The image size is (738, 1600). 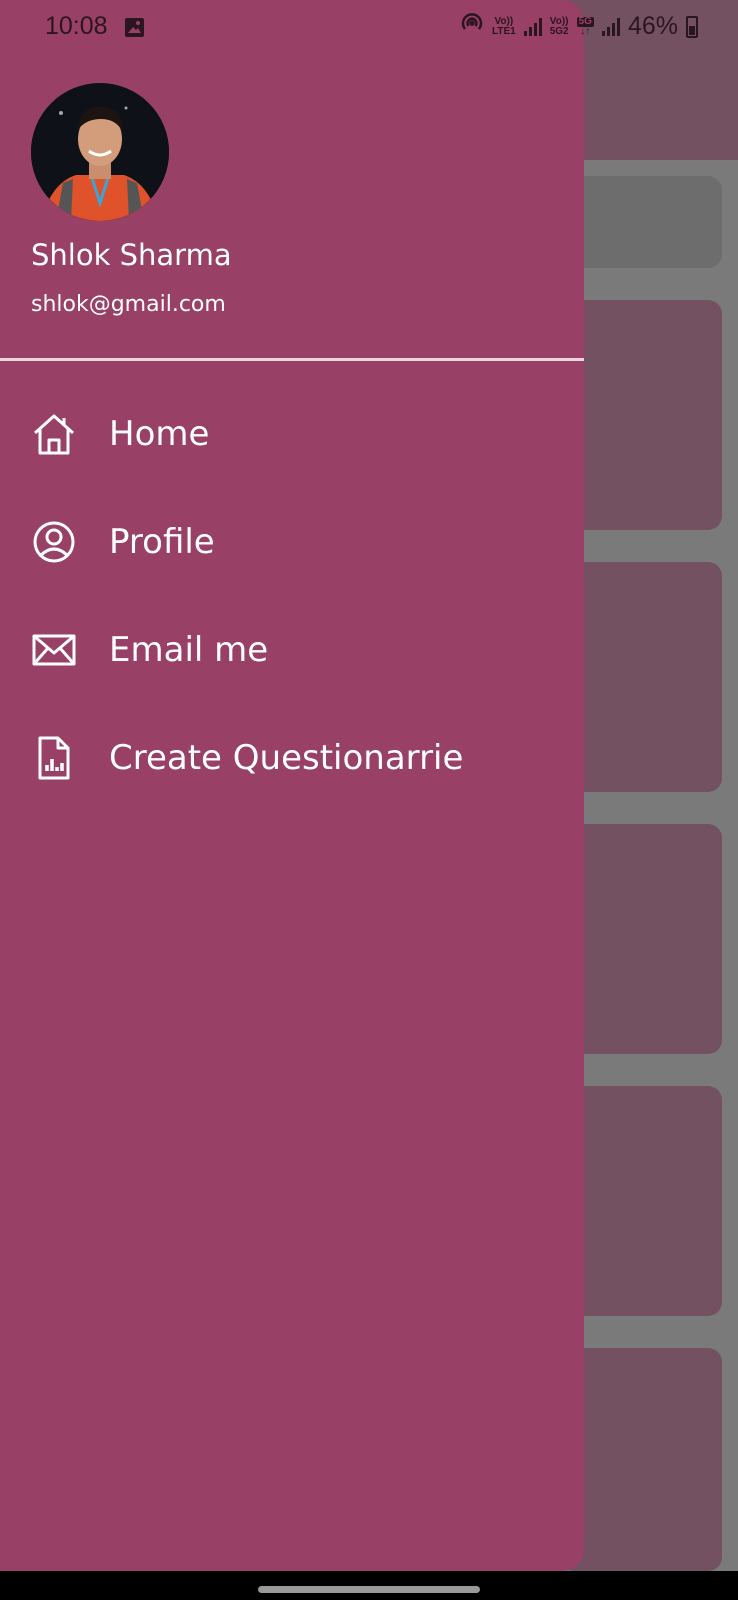 I want to click on home-icon, so click(x=54, y=434).